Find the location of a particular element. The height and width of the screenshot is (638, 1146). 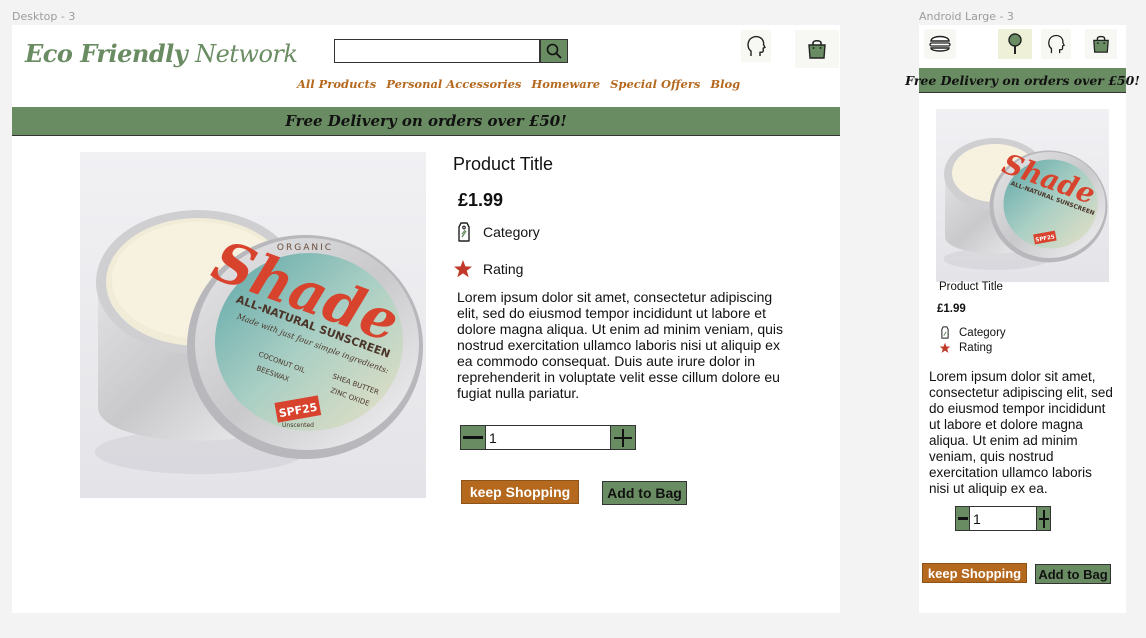

brand-name-light: Network is located at coordinates (246, 54).